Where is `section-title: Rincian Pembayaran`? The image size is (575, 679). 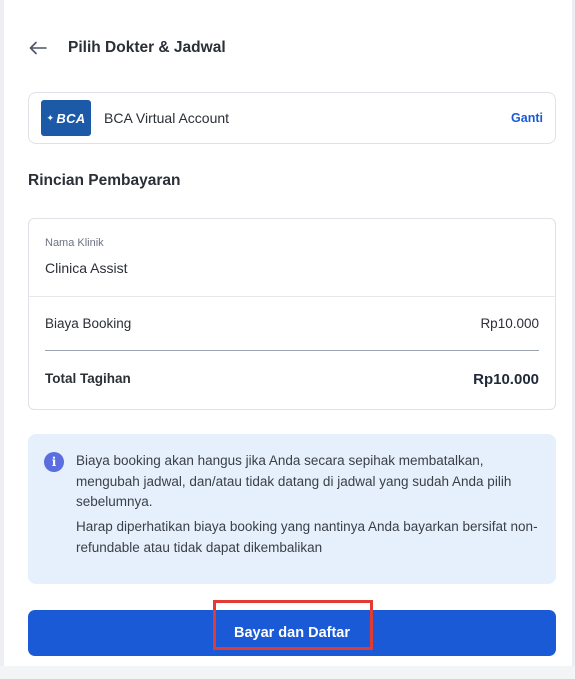 section-title: Rincian Pembayaran is located at coordinates (104, 180).